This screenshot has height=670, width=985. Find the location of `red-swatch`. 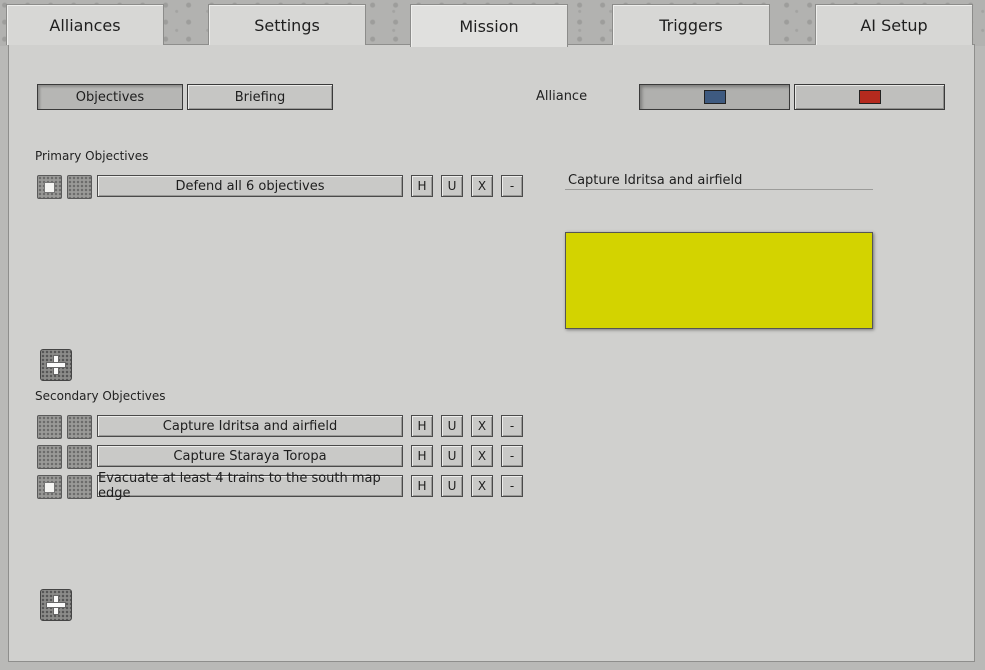

red-swatch is located at coordinates (869, 97).